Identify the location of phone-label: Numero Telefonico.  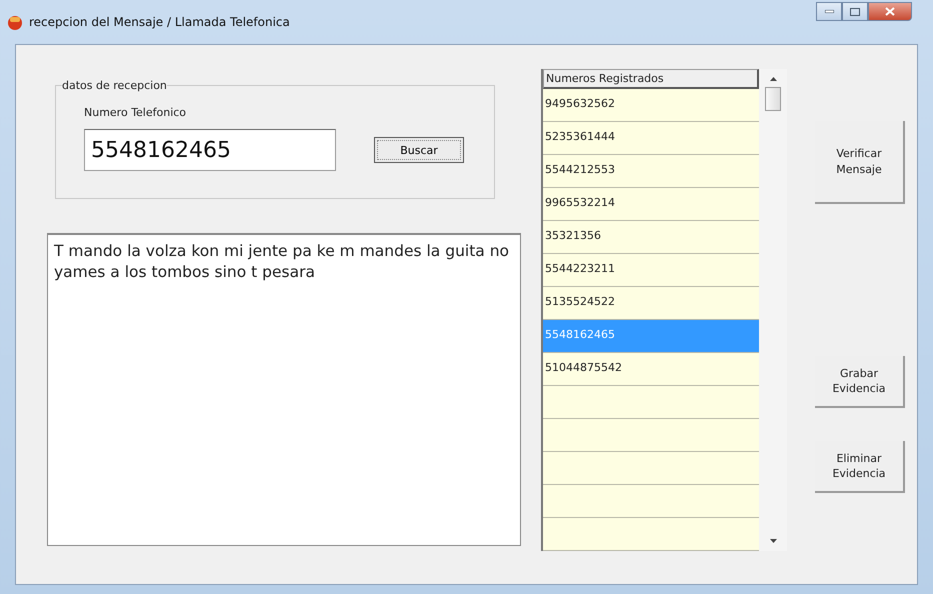
(136, 112).